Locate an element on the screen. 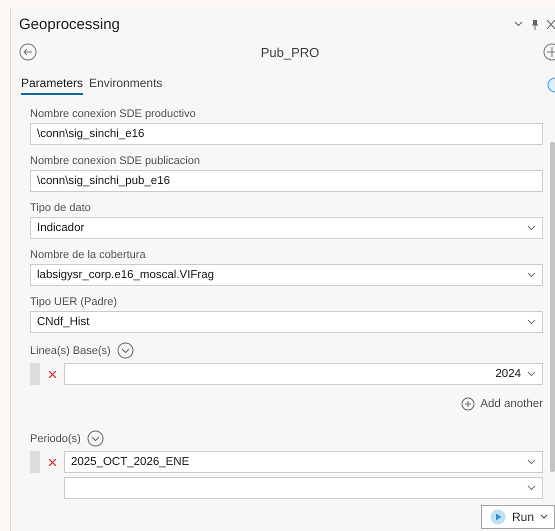 The height and width of the screenshot is (531, 555). parameter-label: Linea(s) Base(s) is located at coordinates (70, 351).